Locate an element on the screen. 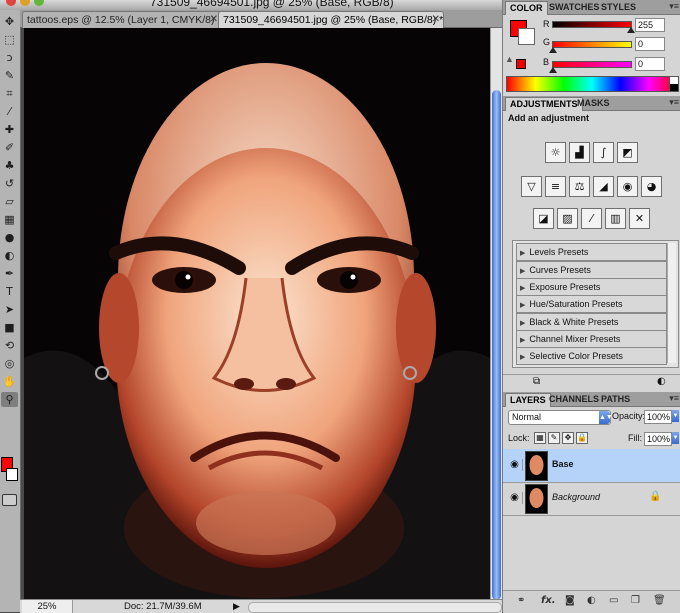 This screenshot has height=613, width=680. zoom-window-button is located at coordinates (39, 3).